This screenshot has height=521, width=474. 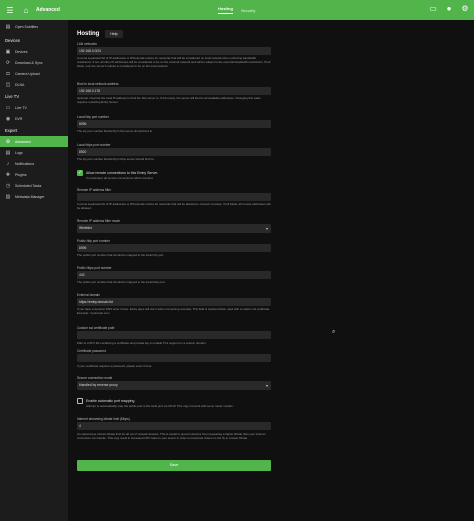 What do you see at coordinates (34, 152) in the screenshot?
I see `sidebar-item-logs: ▤ Logs` at bounding box center [34, 152].